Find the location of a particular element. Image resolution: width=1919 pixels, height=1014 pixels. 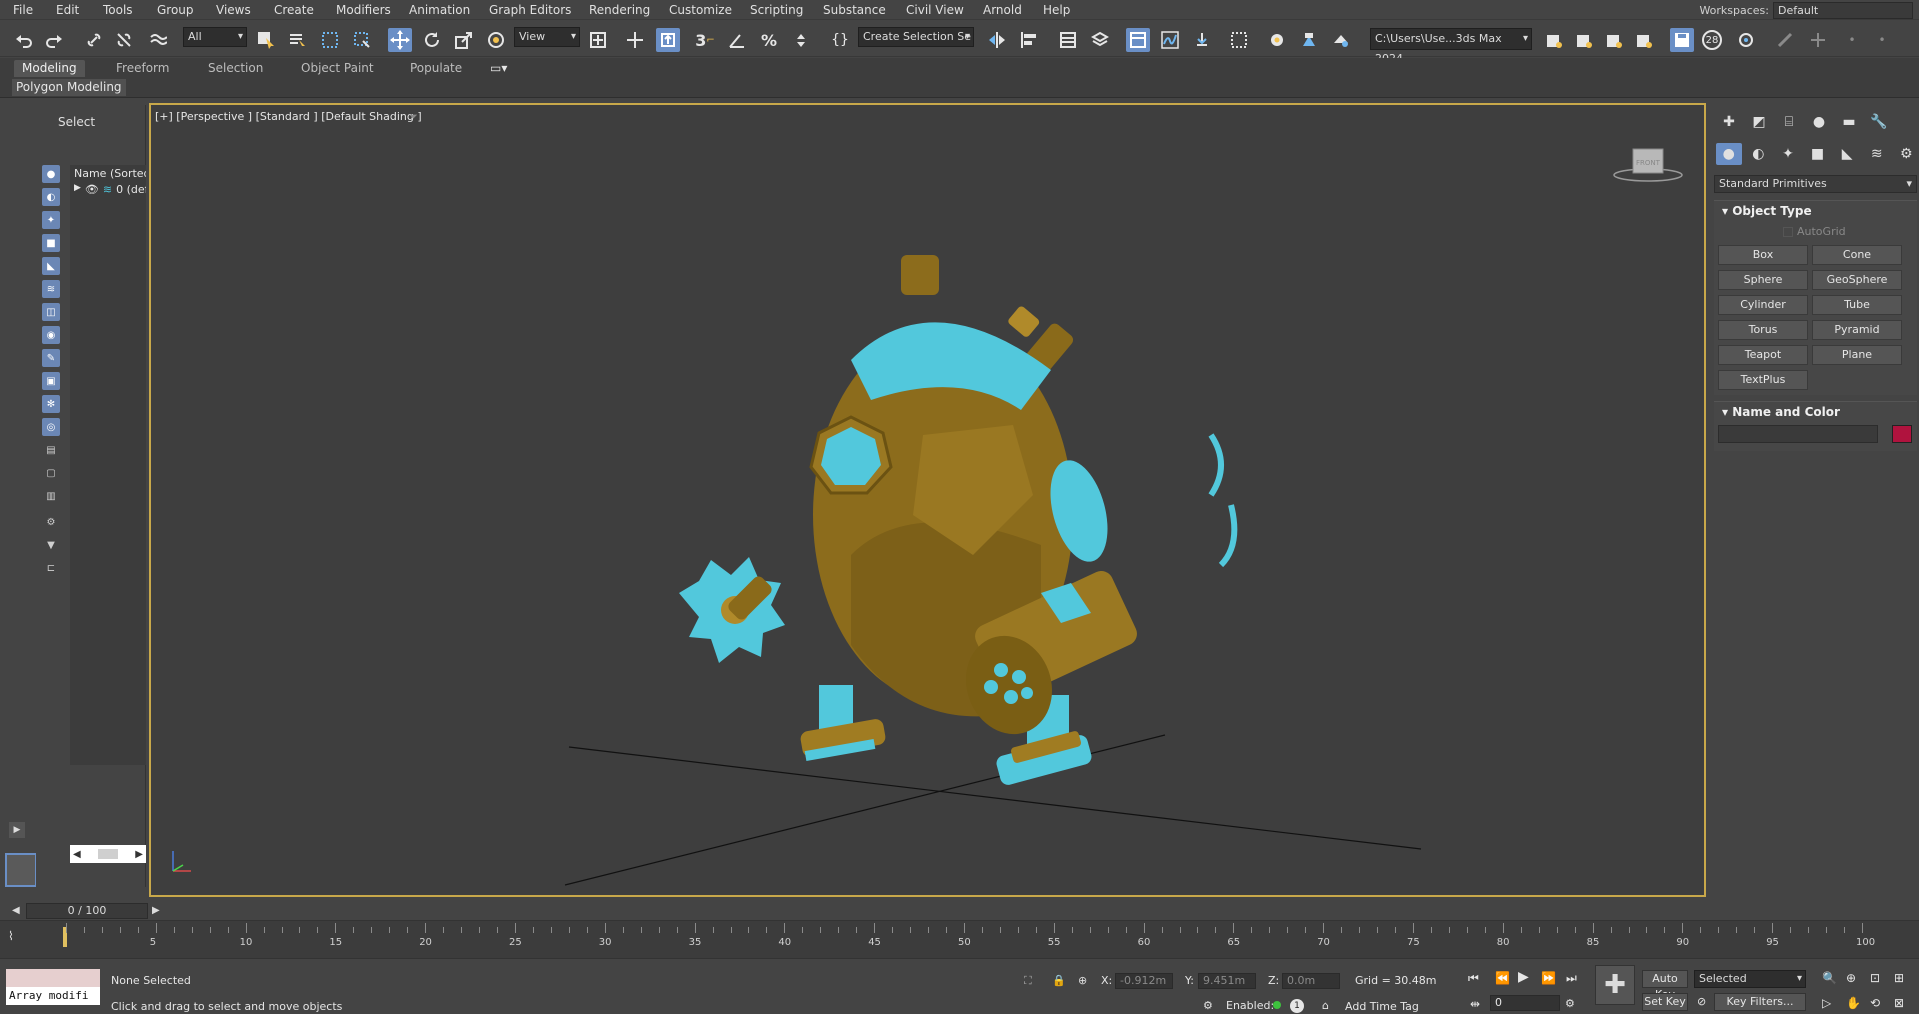

time-slider: ◀ 0 / 100 ▶ is located at coordinates (959, 911).